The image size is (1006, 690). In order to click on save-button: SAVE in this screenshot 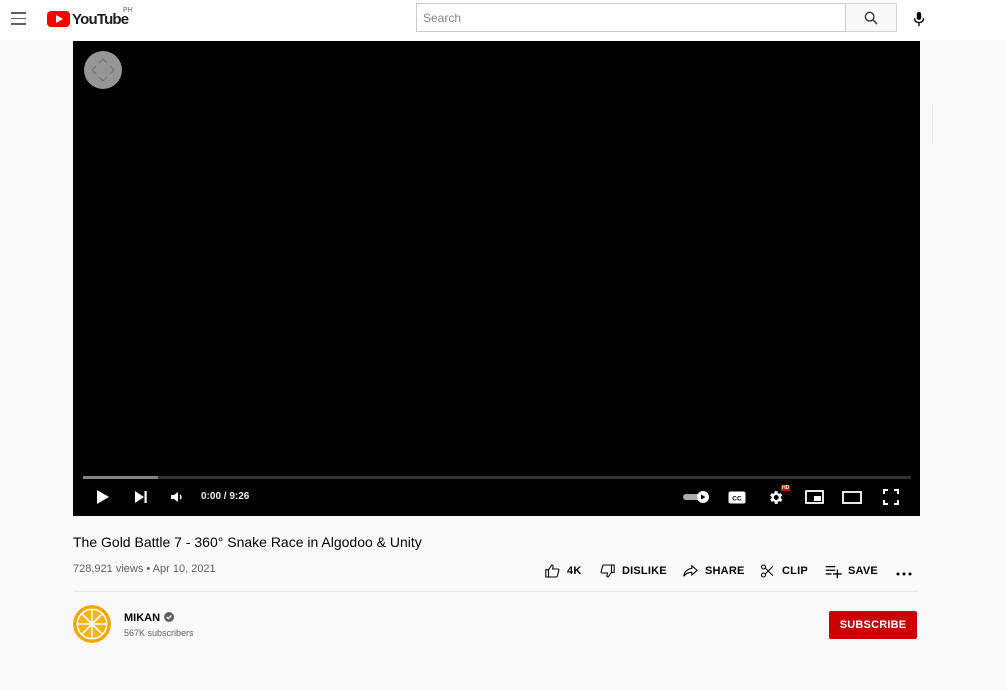, I will do `click(851, 571)`.